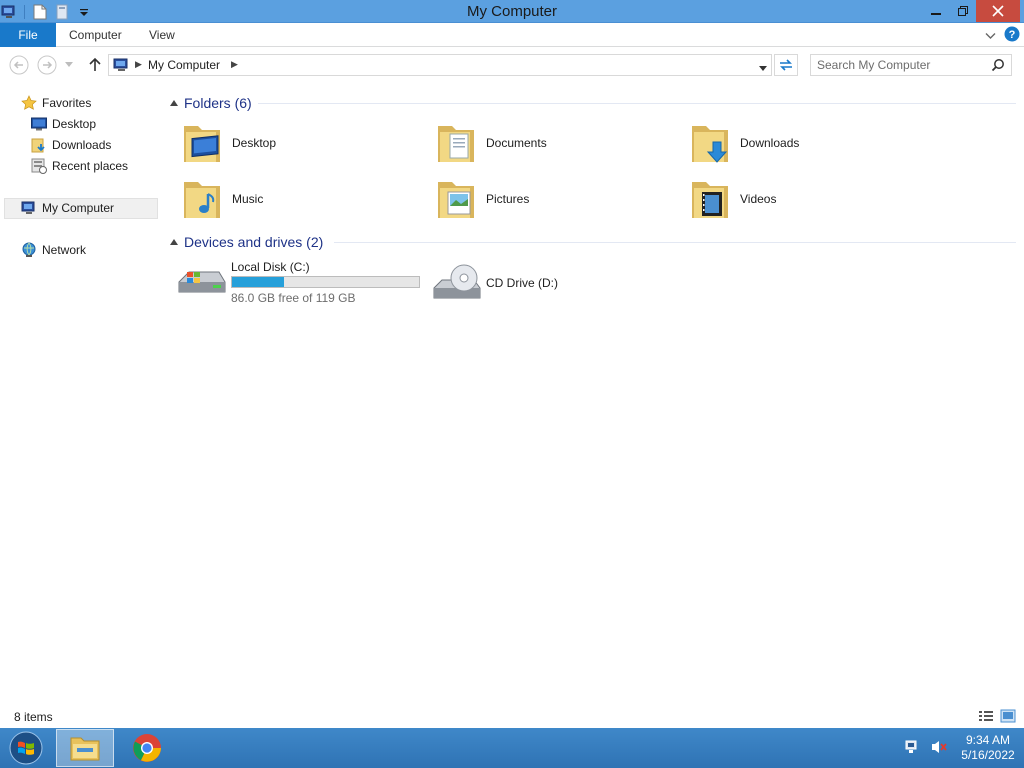 The image size is (1024, 768). I want to click on back-button, so click(19, 65).